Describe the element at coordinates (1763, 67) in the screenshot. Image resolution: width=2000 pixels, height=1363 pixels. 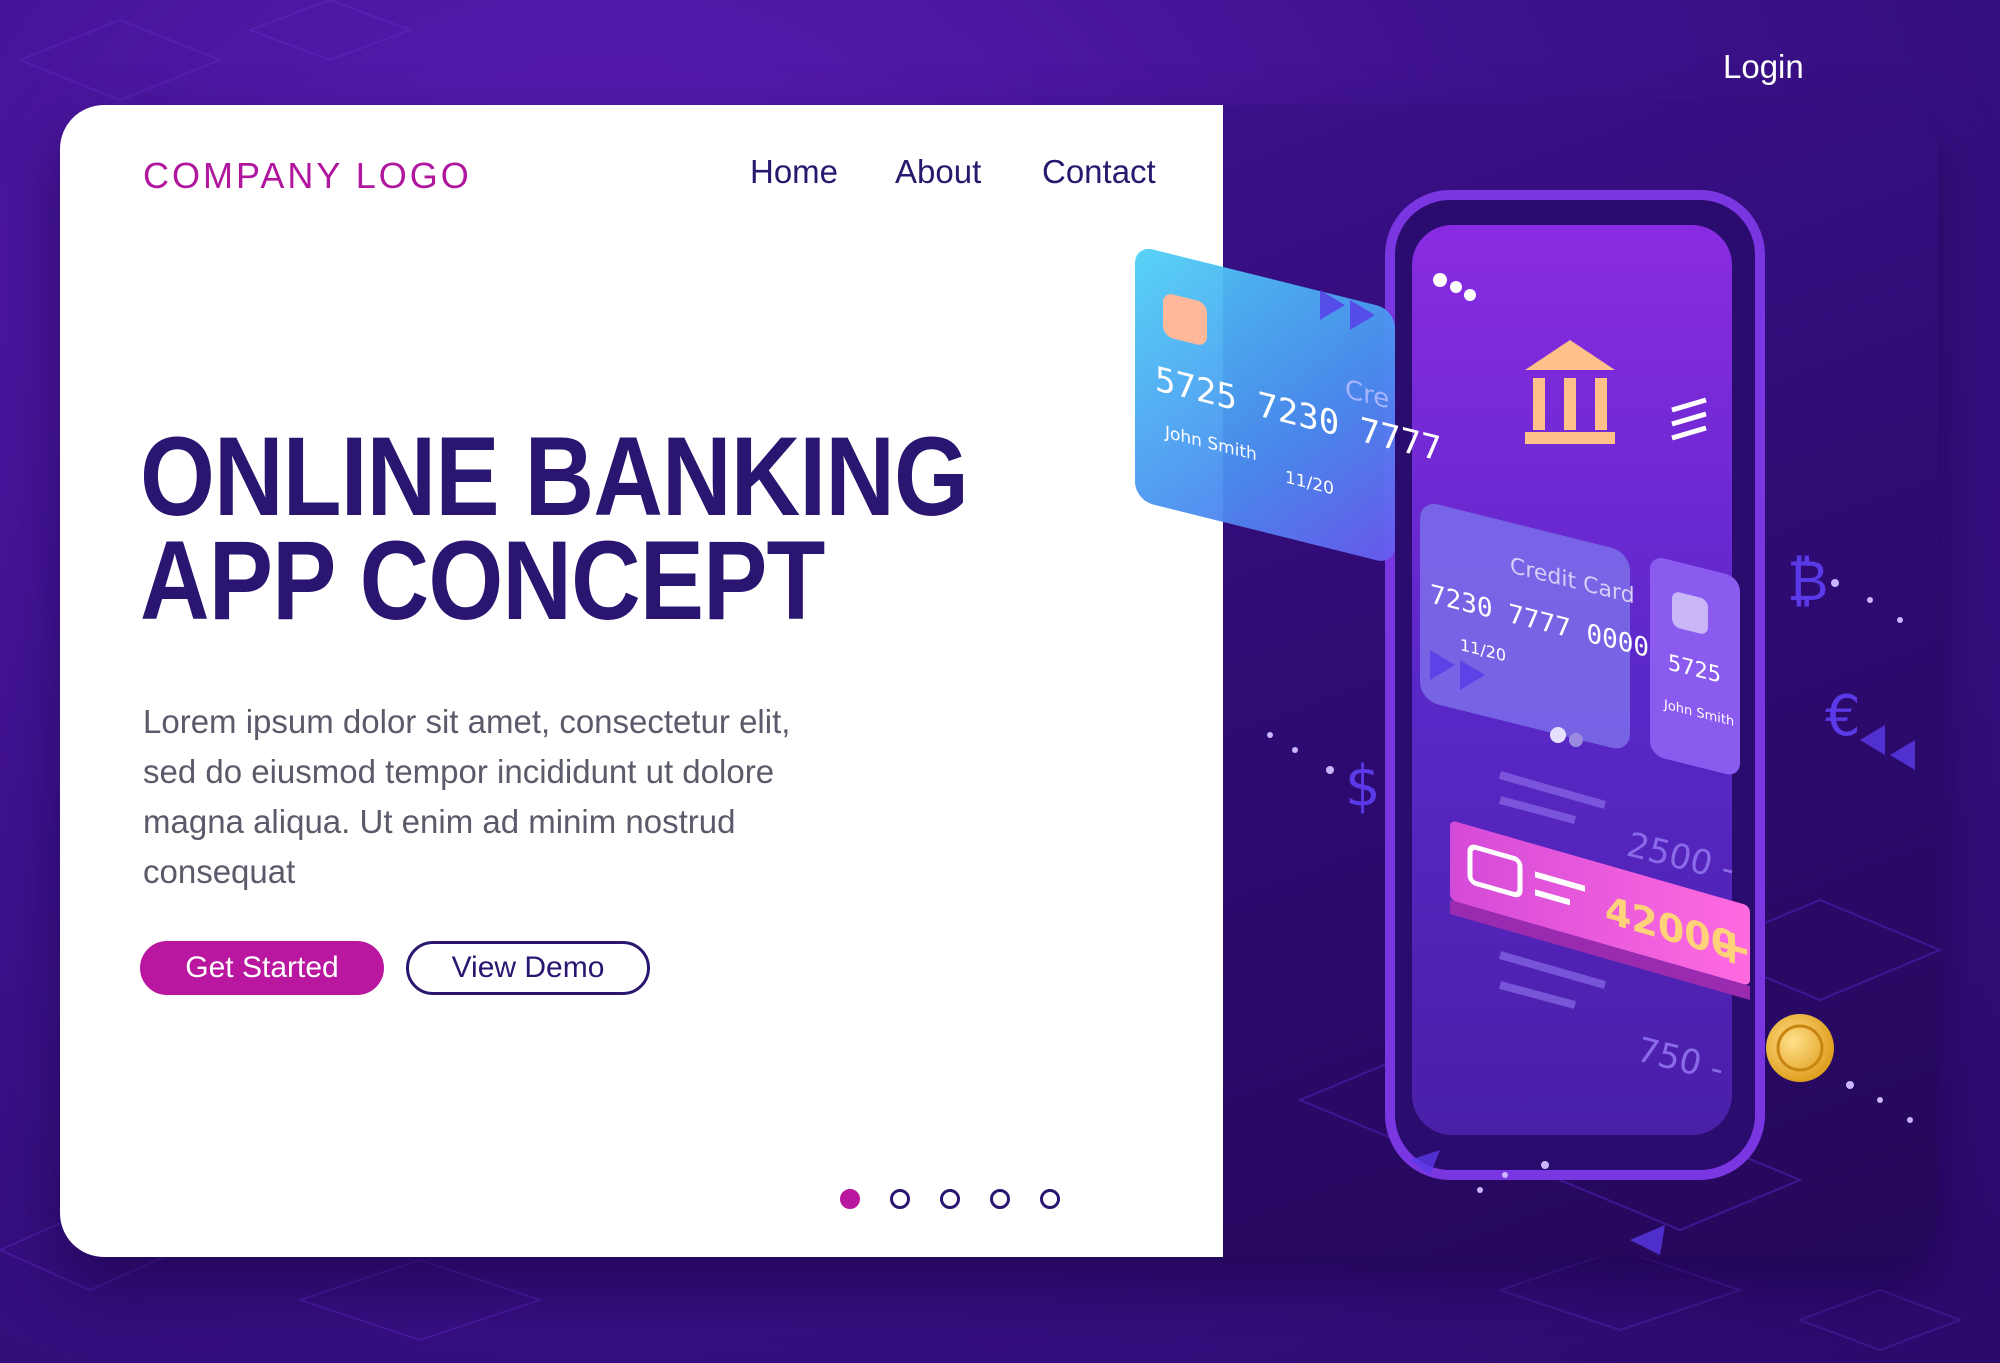
I see `login-link: Login` at that location.